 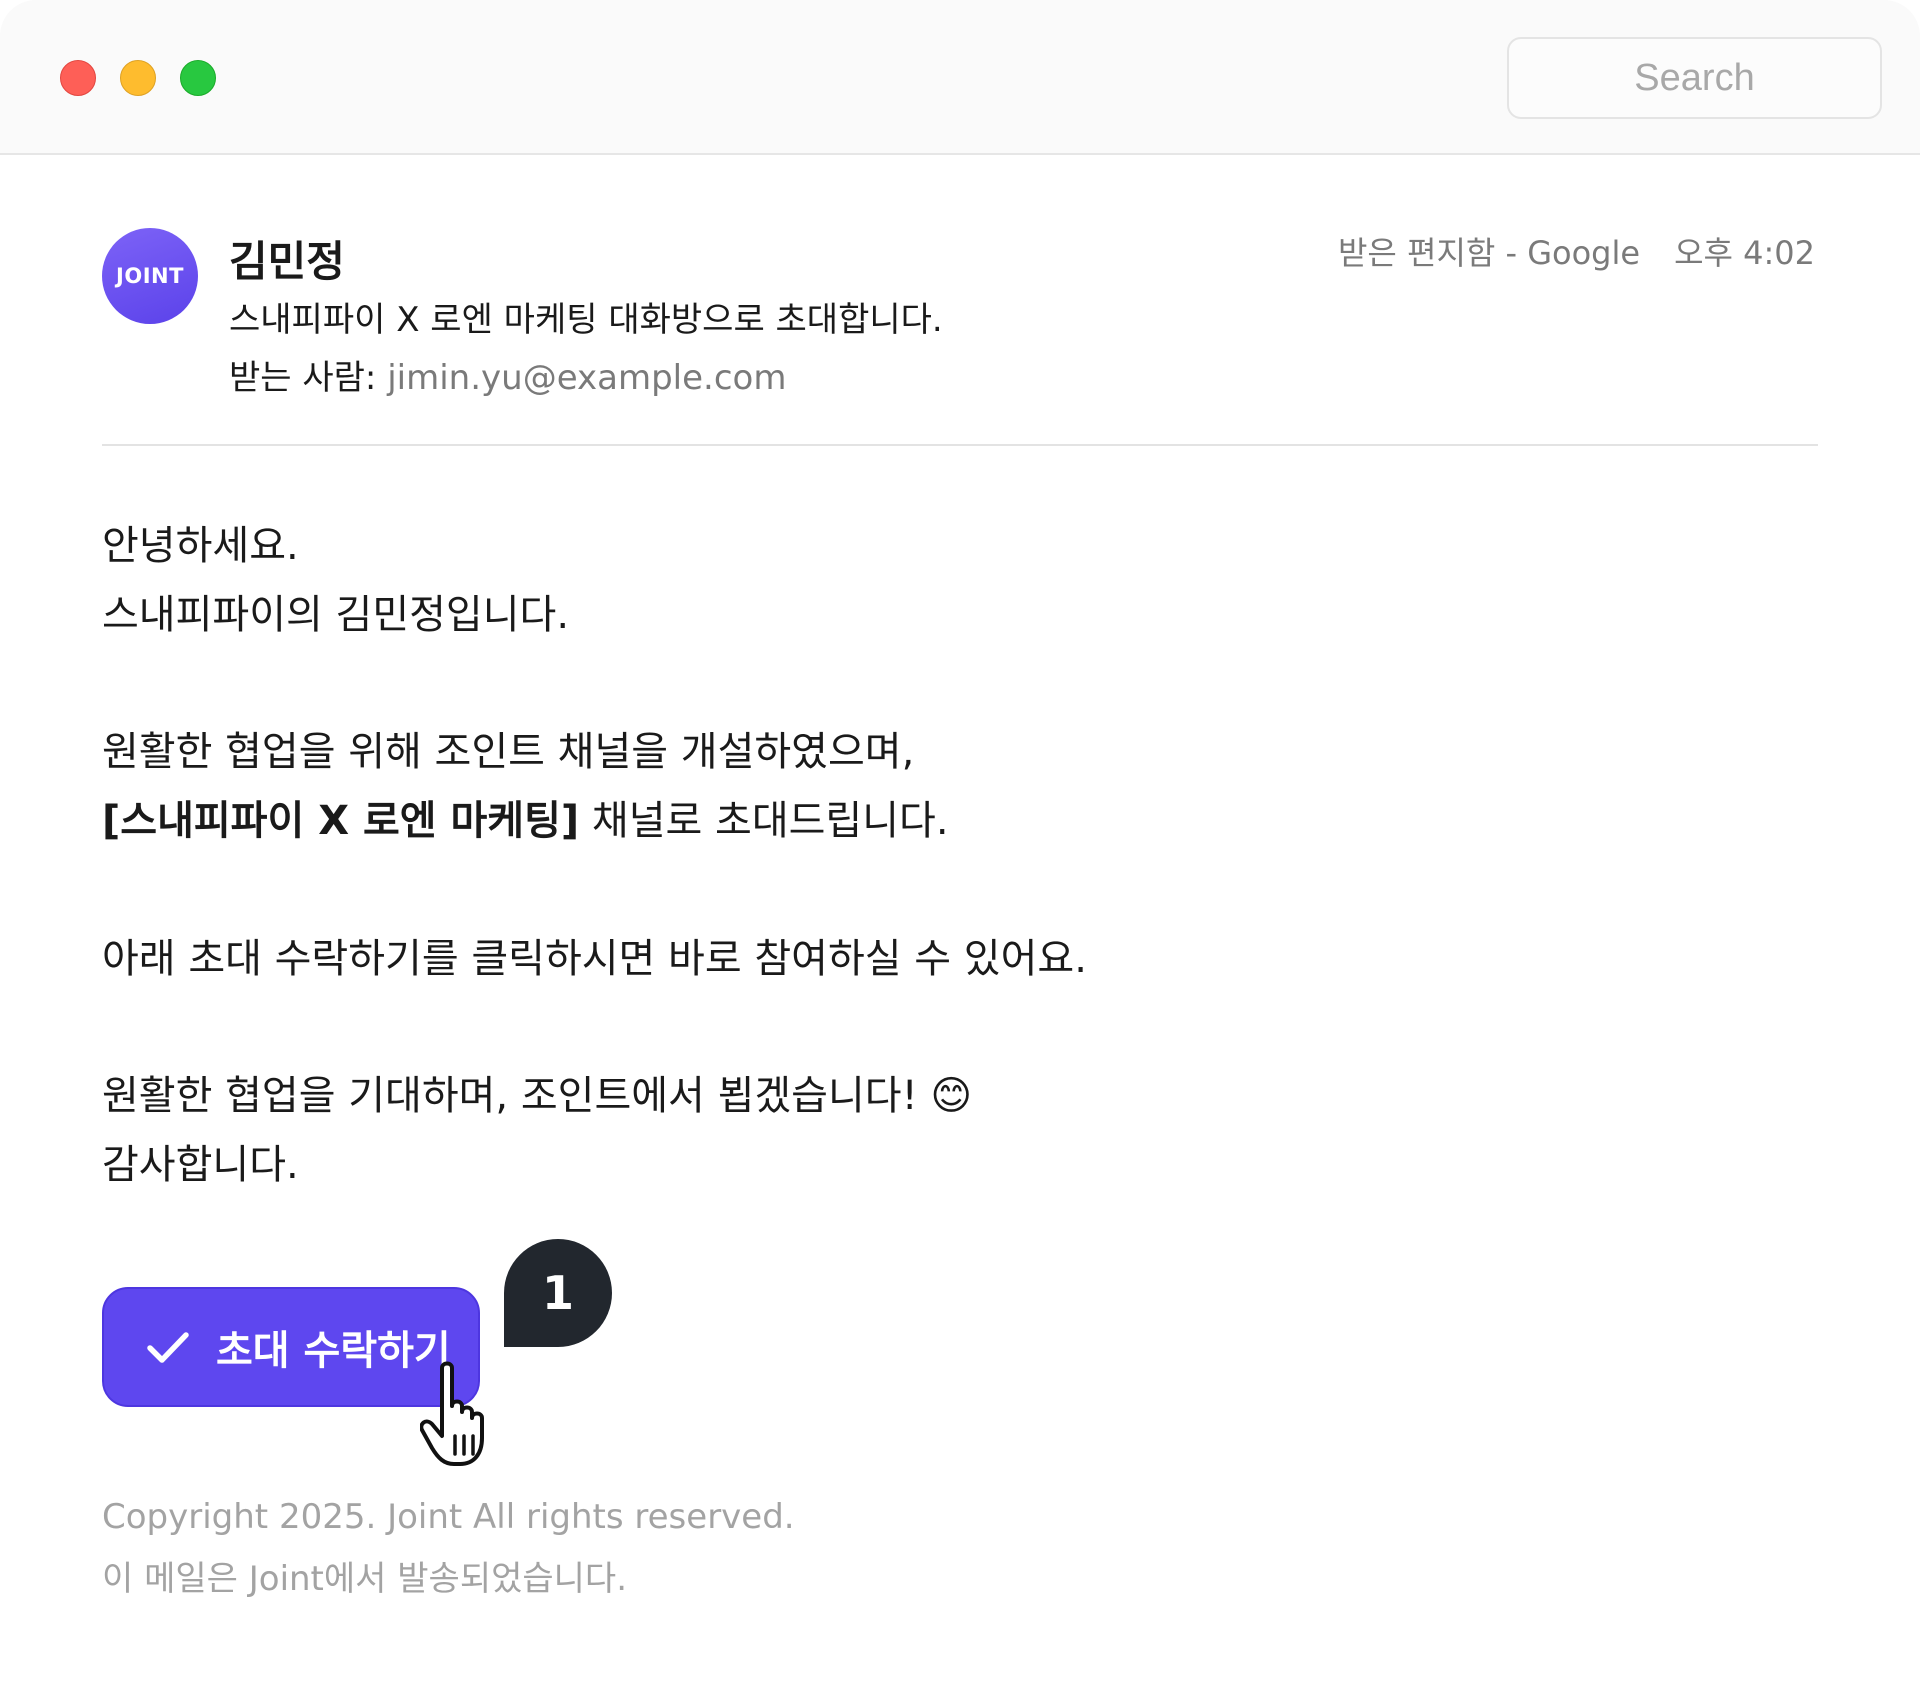 I want to click on minimize-window-button, so click(x=138, y=78).